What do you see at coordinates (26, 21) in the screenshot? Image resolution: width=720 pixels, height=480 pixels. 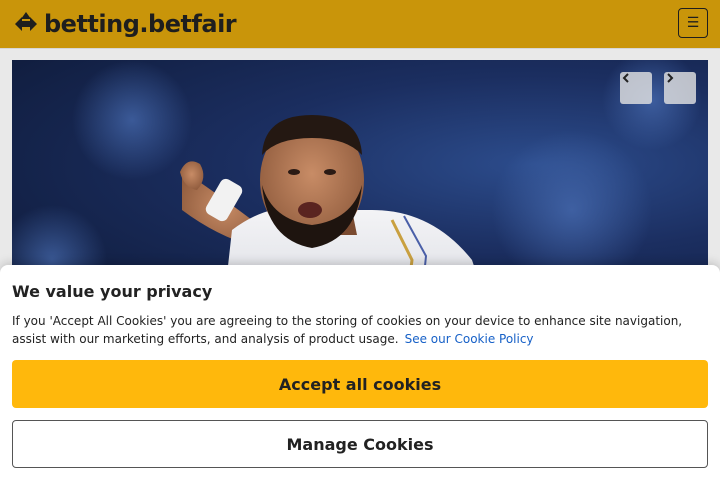 I see `betfair-arrows-logo-icon` at bounding box center [26, 21].